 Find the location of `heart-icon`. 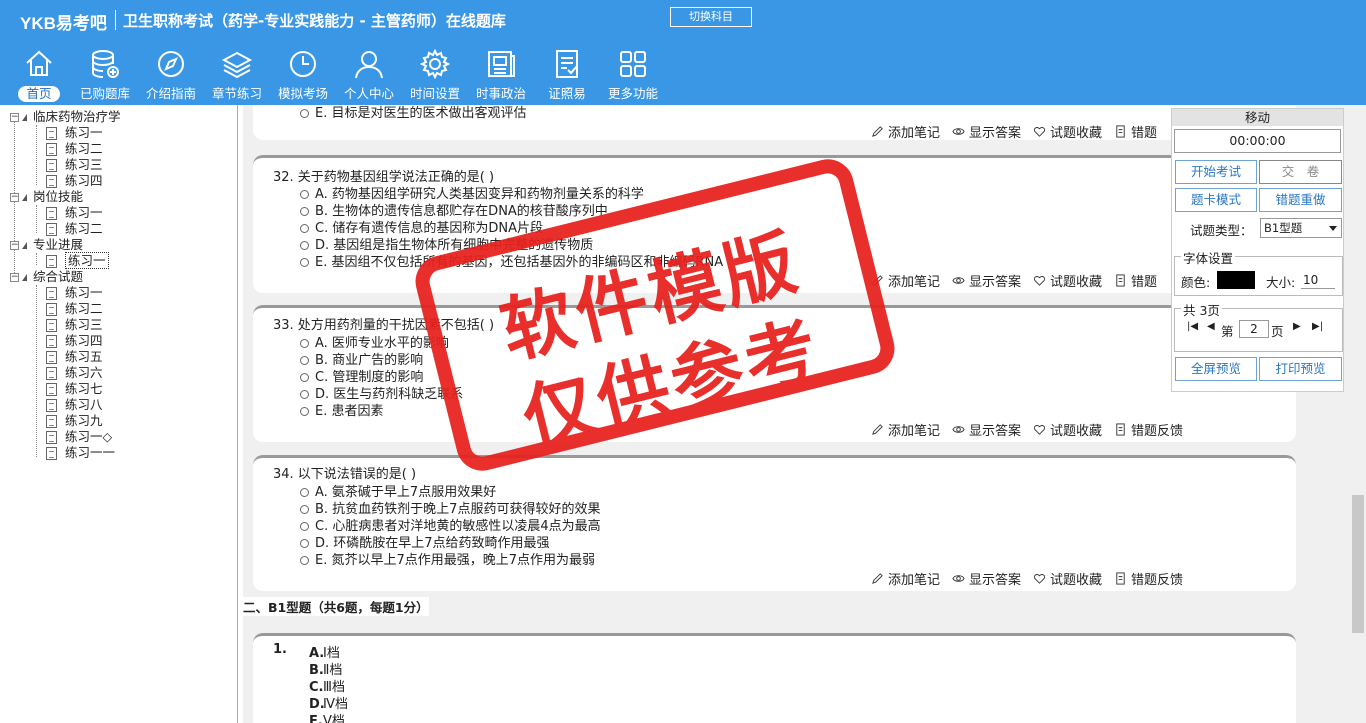

heart-icon is located at coordinates (1039, 281).